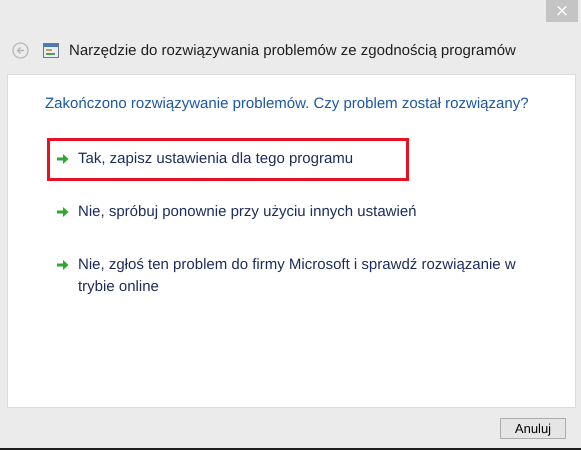  What do you see at coordinates (51, 50) in the screenshot?
I see `program-window-icon` at bounding box center [51, 50].